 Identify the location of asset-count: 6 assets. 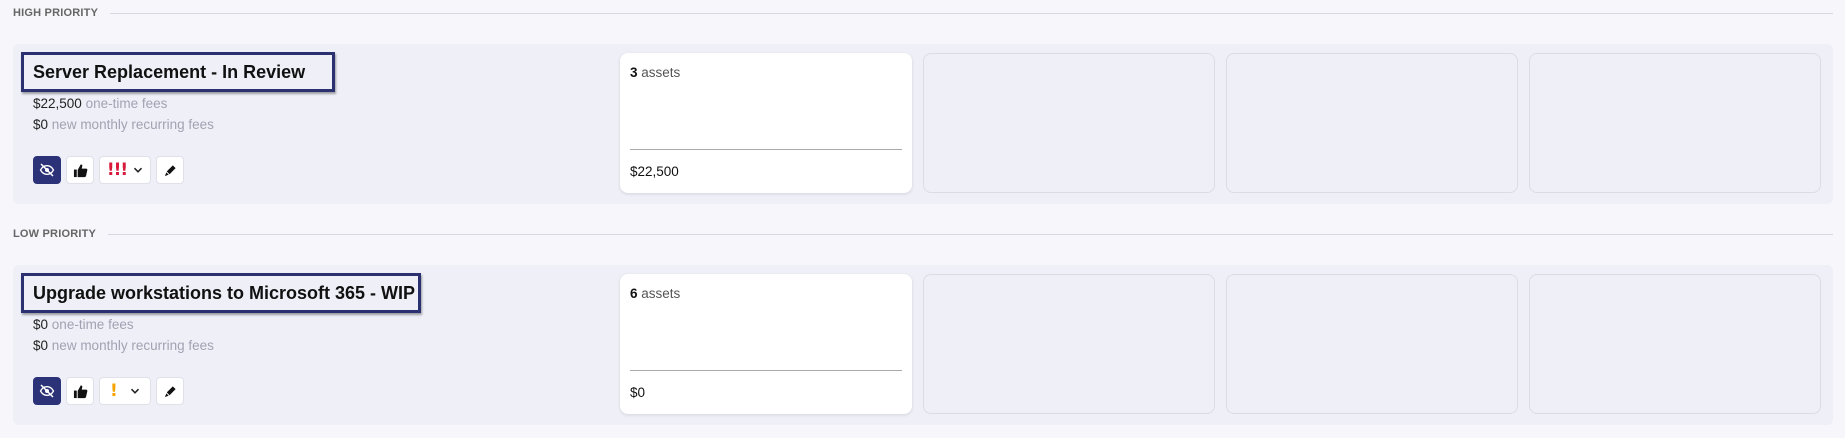
(655, 293).